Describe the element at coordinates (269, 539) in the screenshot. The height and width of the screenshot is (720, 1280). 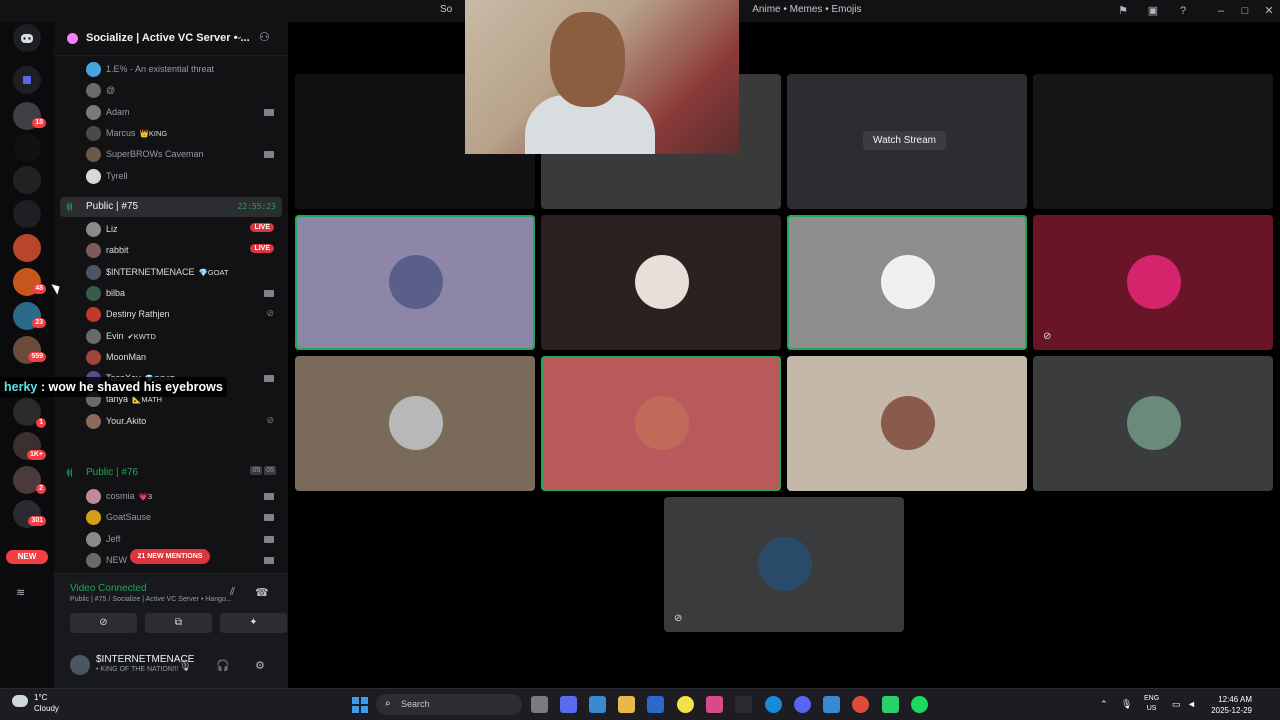
I see `camera-icon` at that location.